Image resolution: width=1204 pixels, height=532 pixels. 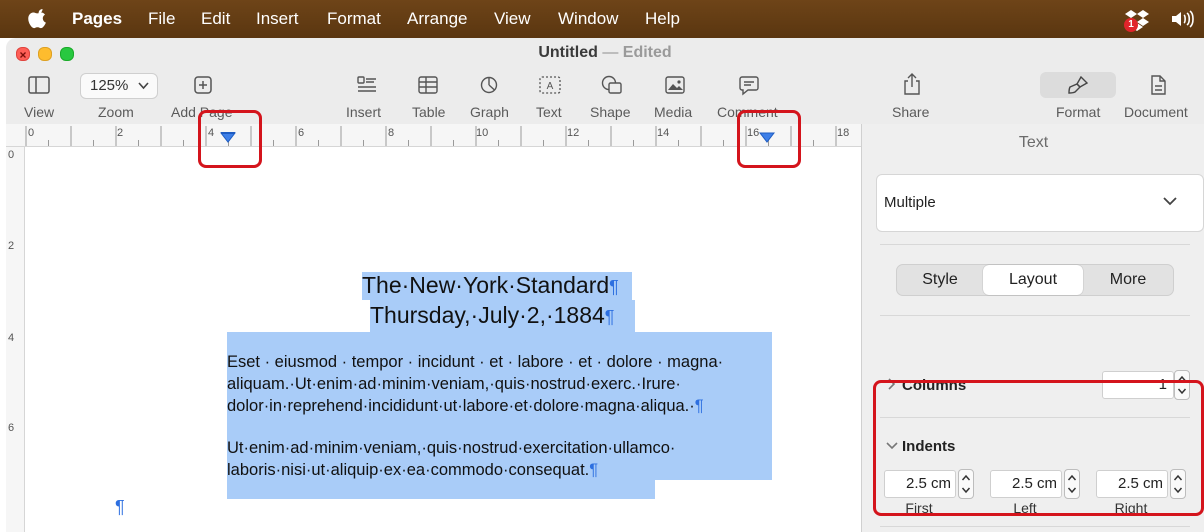 What do you see at coordinates (364, 112) in the screenshot?
I see `insert-label: Insert` at bounding box center [364, 112].